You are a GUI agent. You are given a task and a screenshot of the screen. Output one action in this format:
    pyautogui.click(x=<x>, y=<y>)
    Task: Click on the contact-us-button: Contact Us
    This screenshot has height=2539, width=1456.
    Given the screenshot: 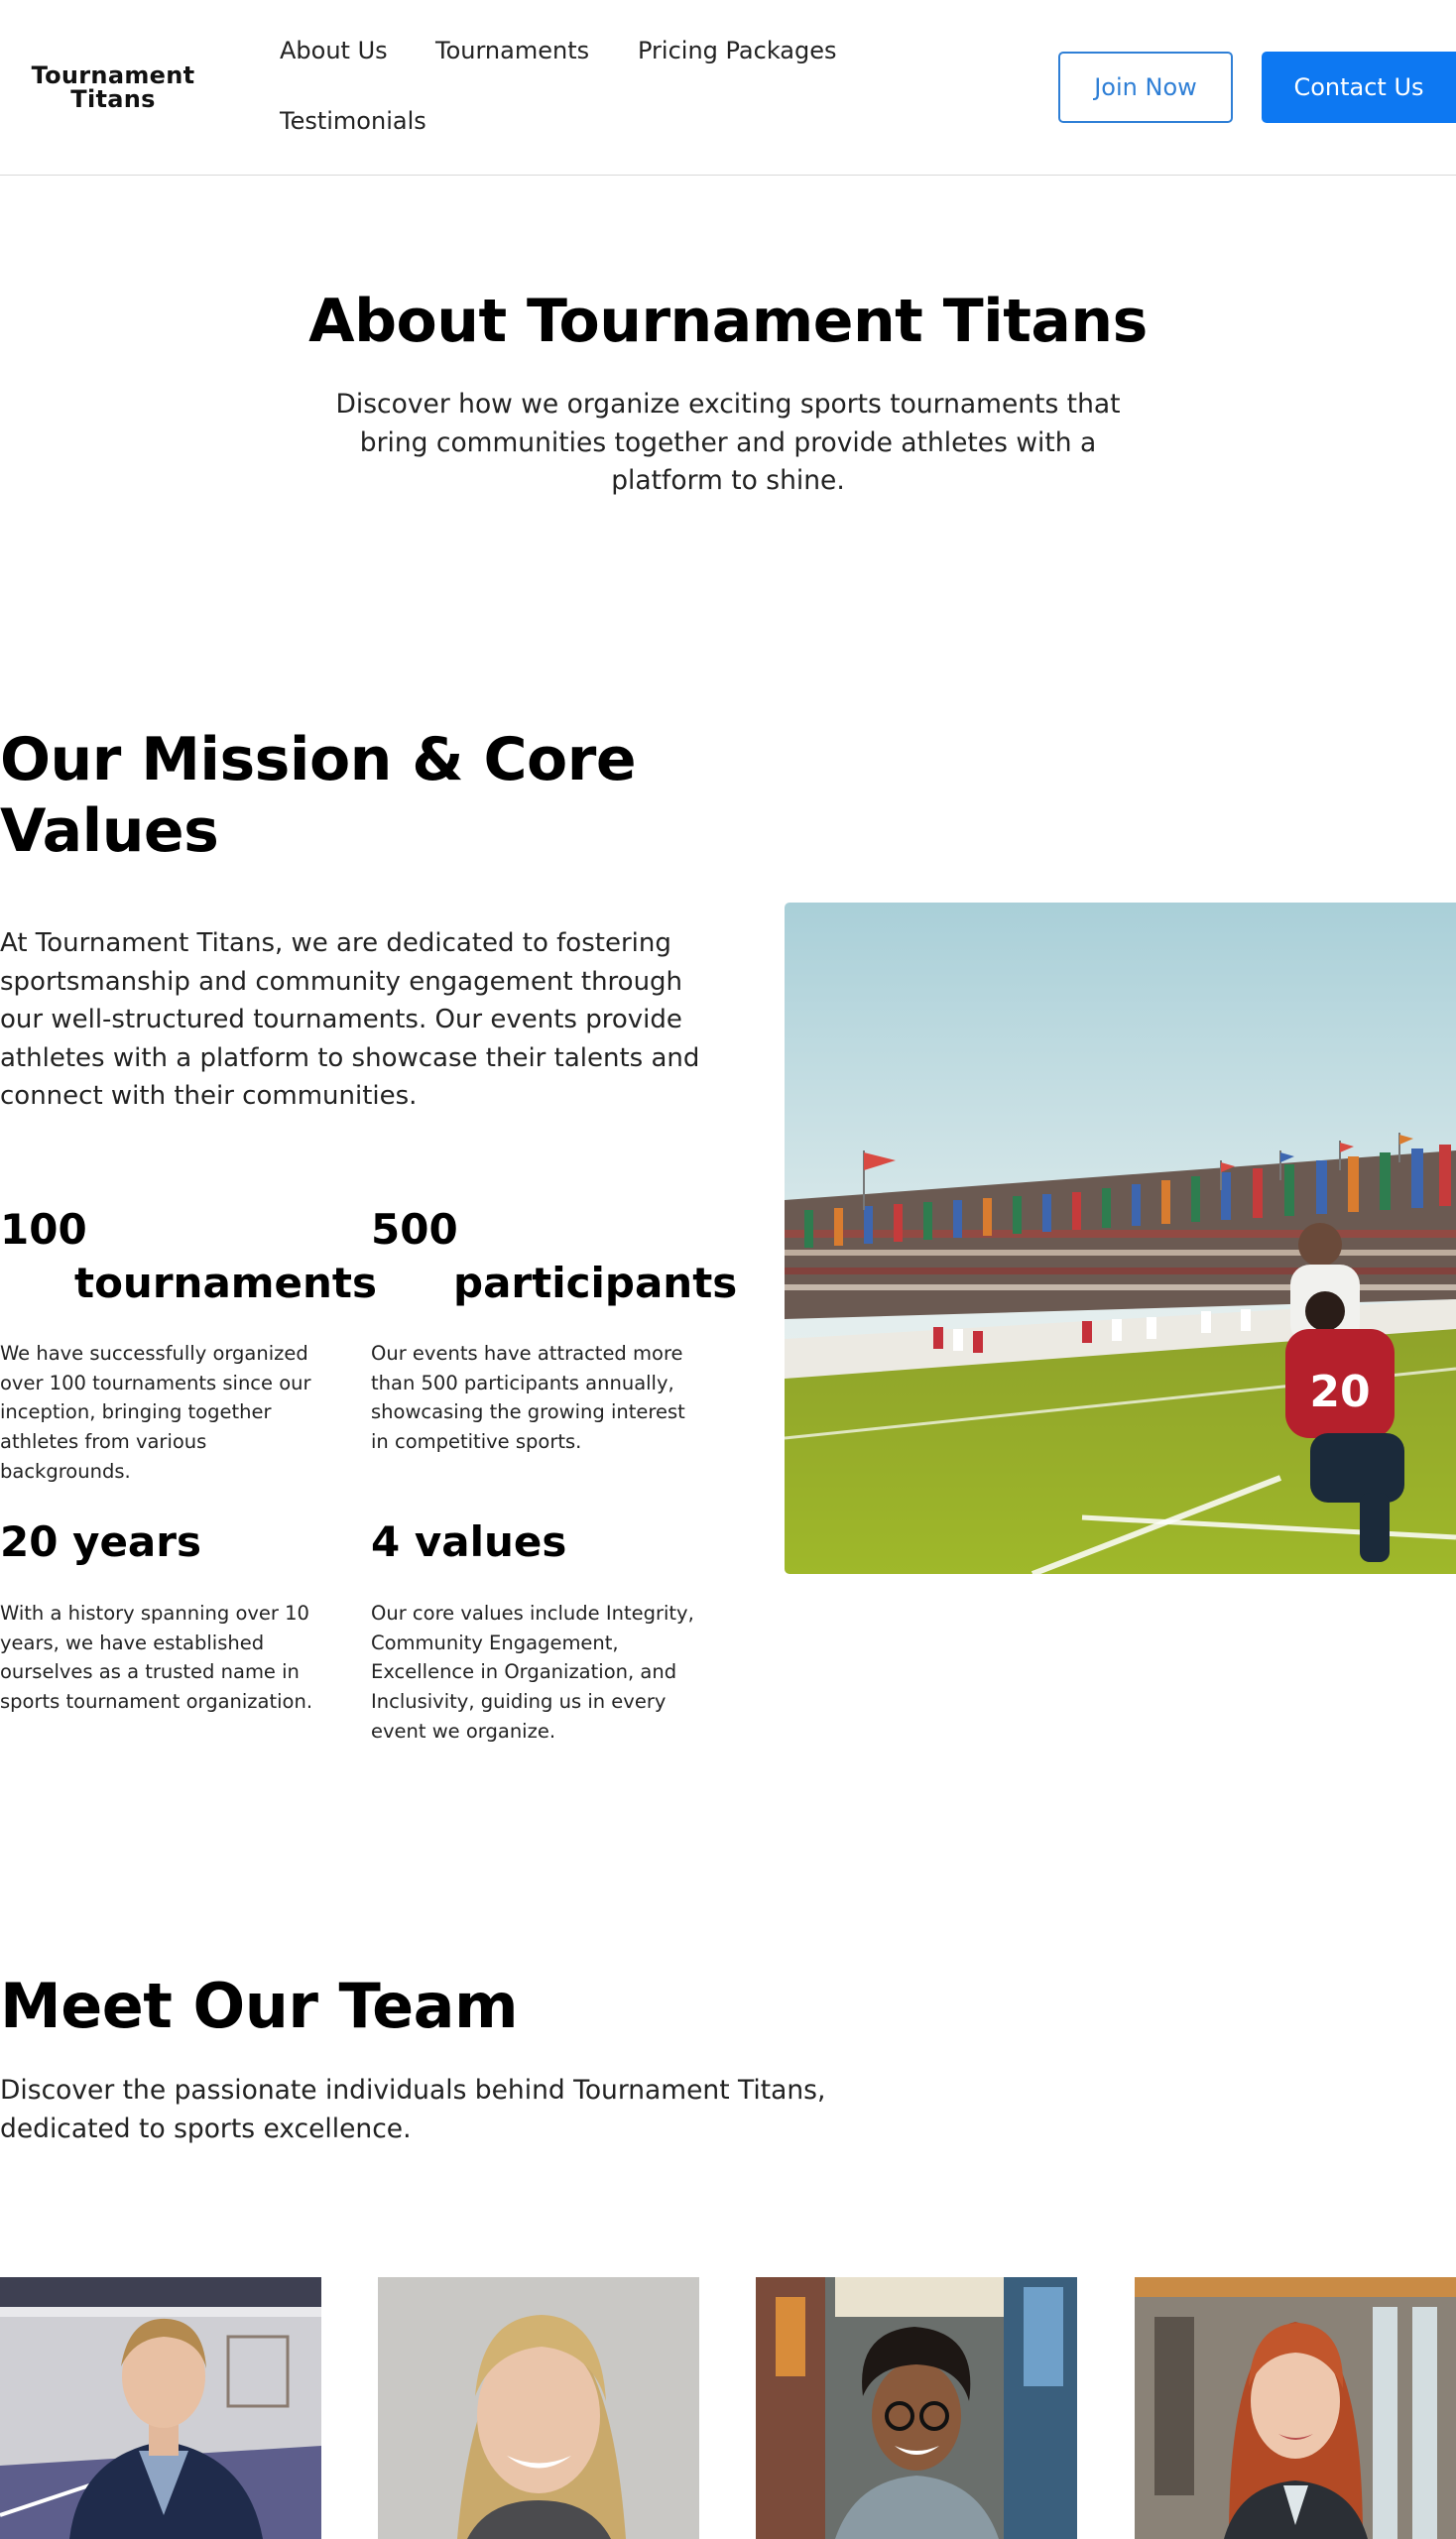 What is the action you would take?
    pyautogui.click(x=1359, y=88)
    